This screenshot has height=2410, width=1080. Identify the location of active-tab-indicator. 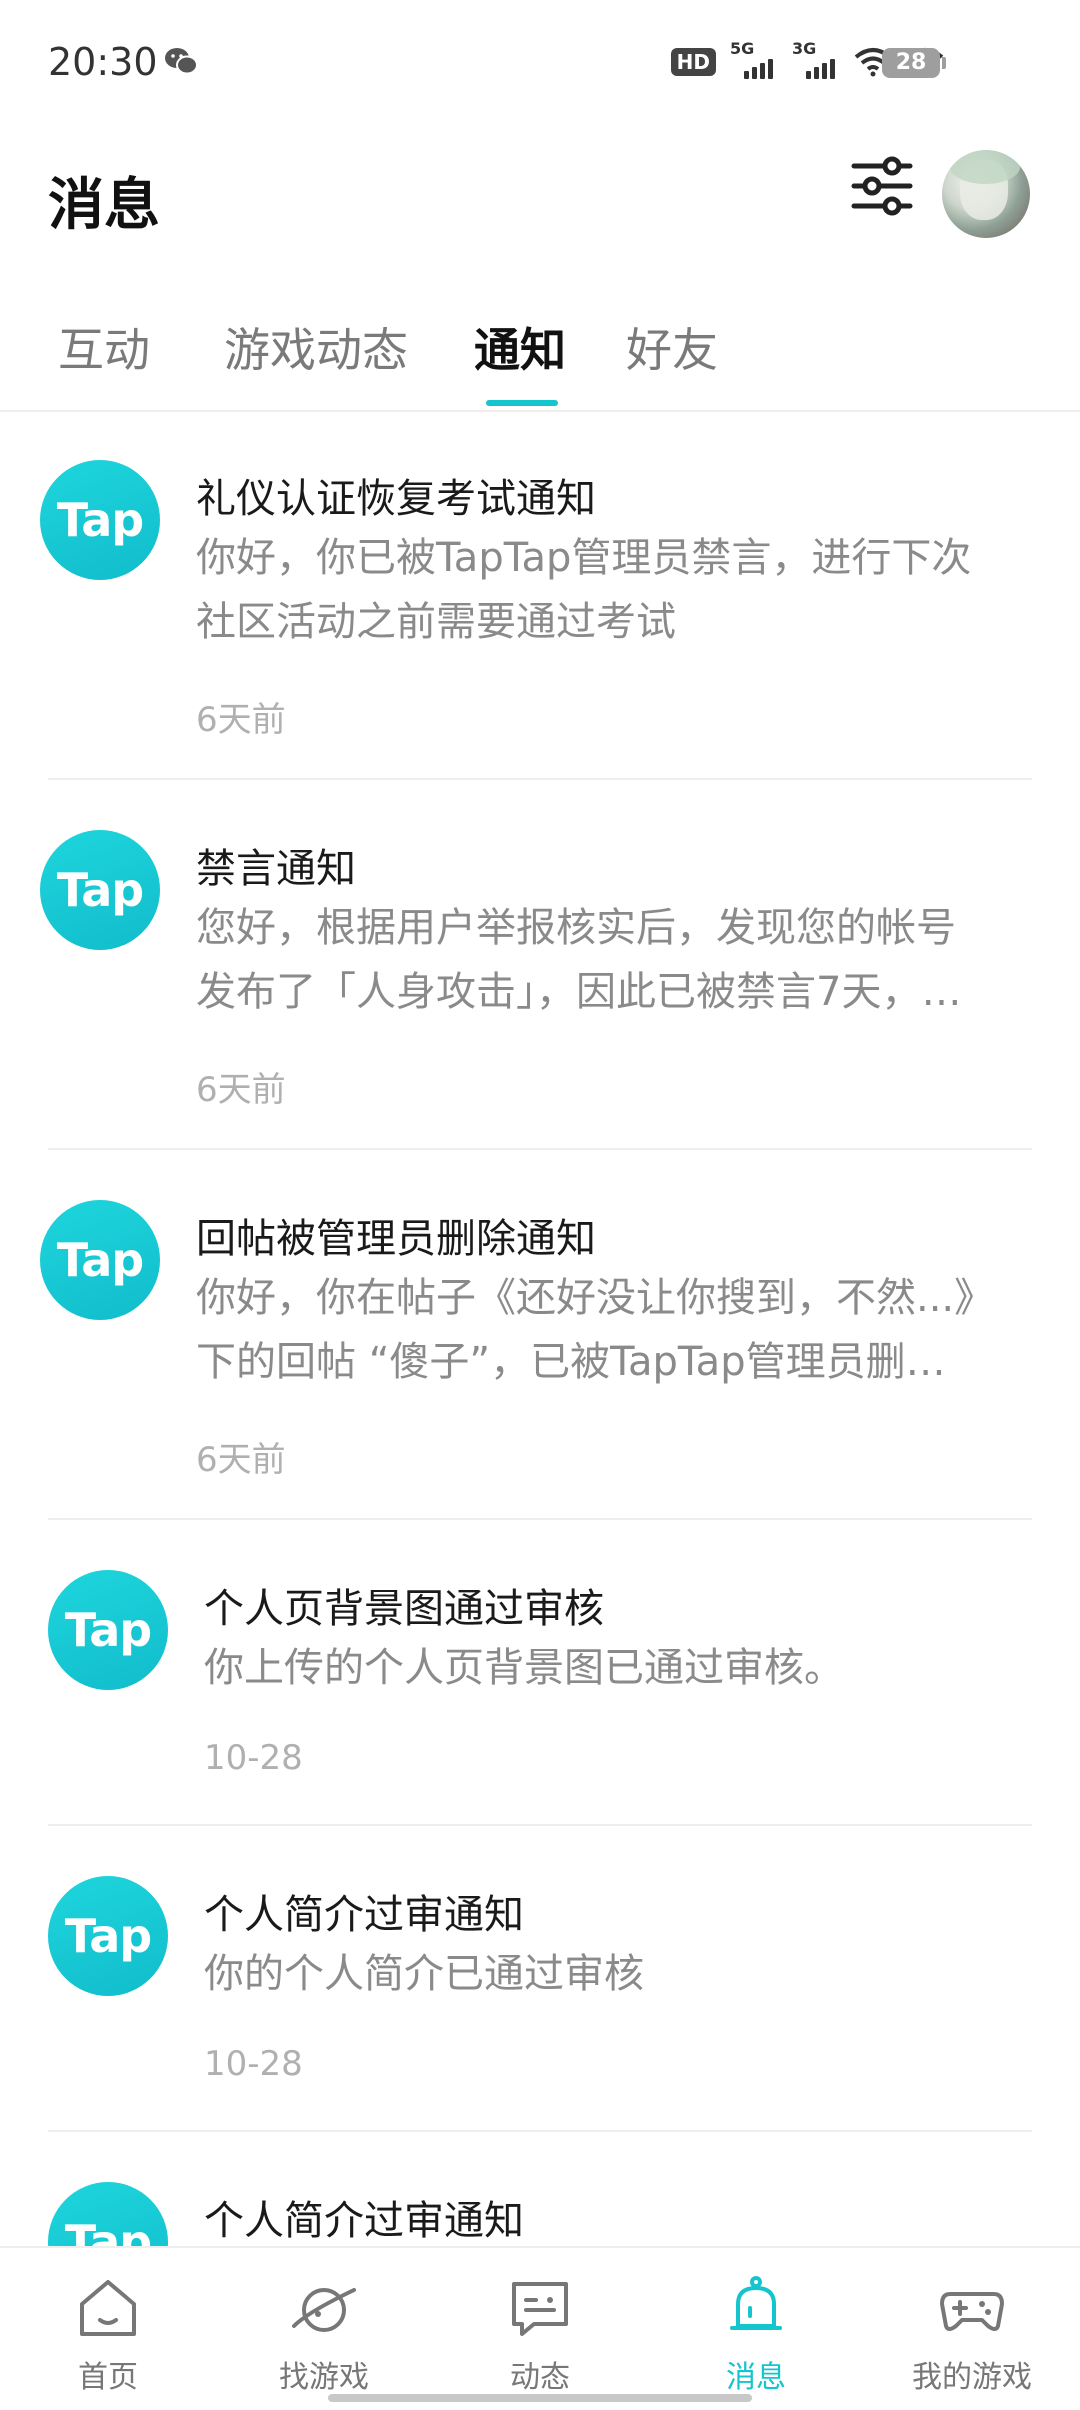
(522, 403).